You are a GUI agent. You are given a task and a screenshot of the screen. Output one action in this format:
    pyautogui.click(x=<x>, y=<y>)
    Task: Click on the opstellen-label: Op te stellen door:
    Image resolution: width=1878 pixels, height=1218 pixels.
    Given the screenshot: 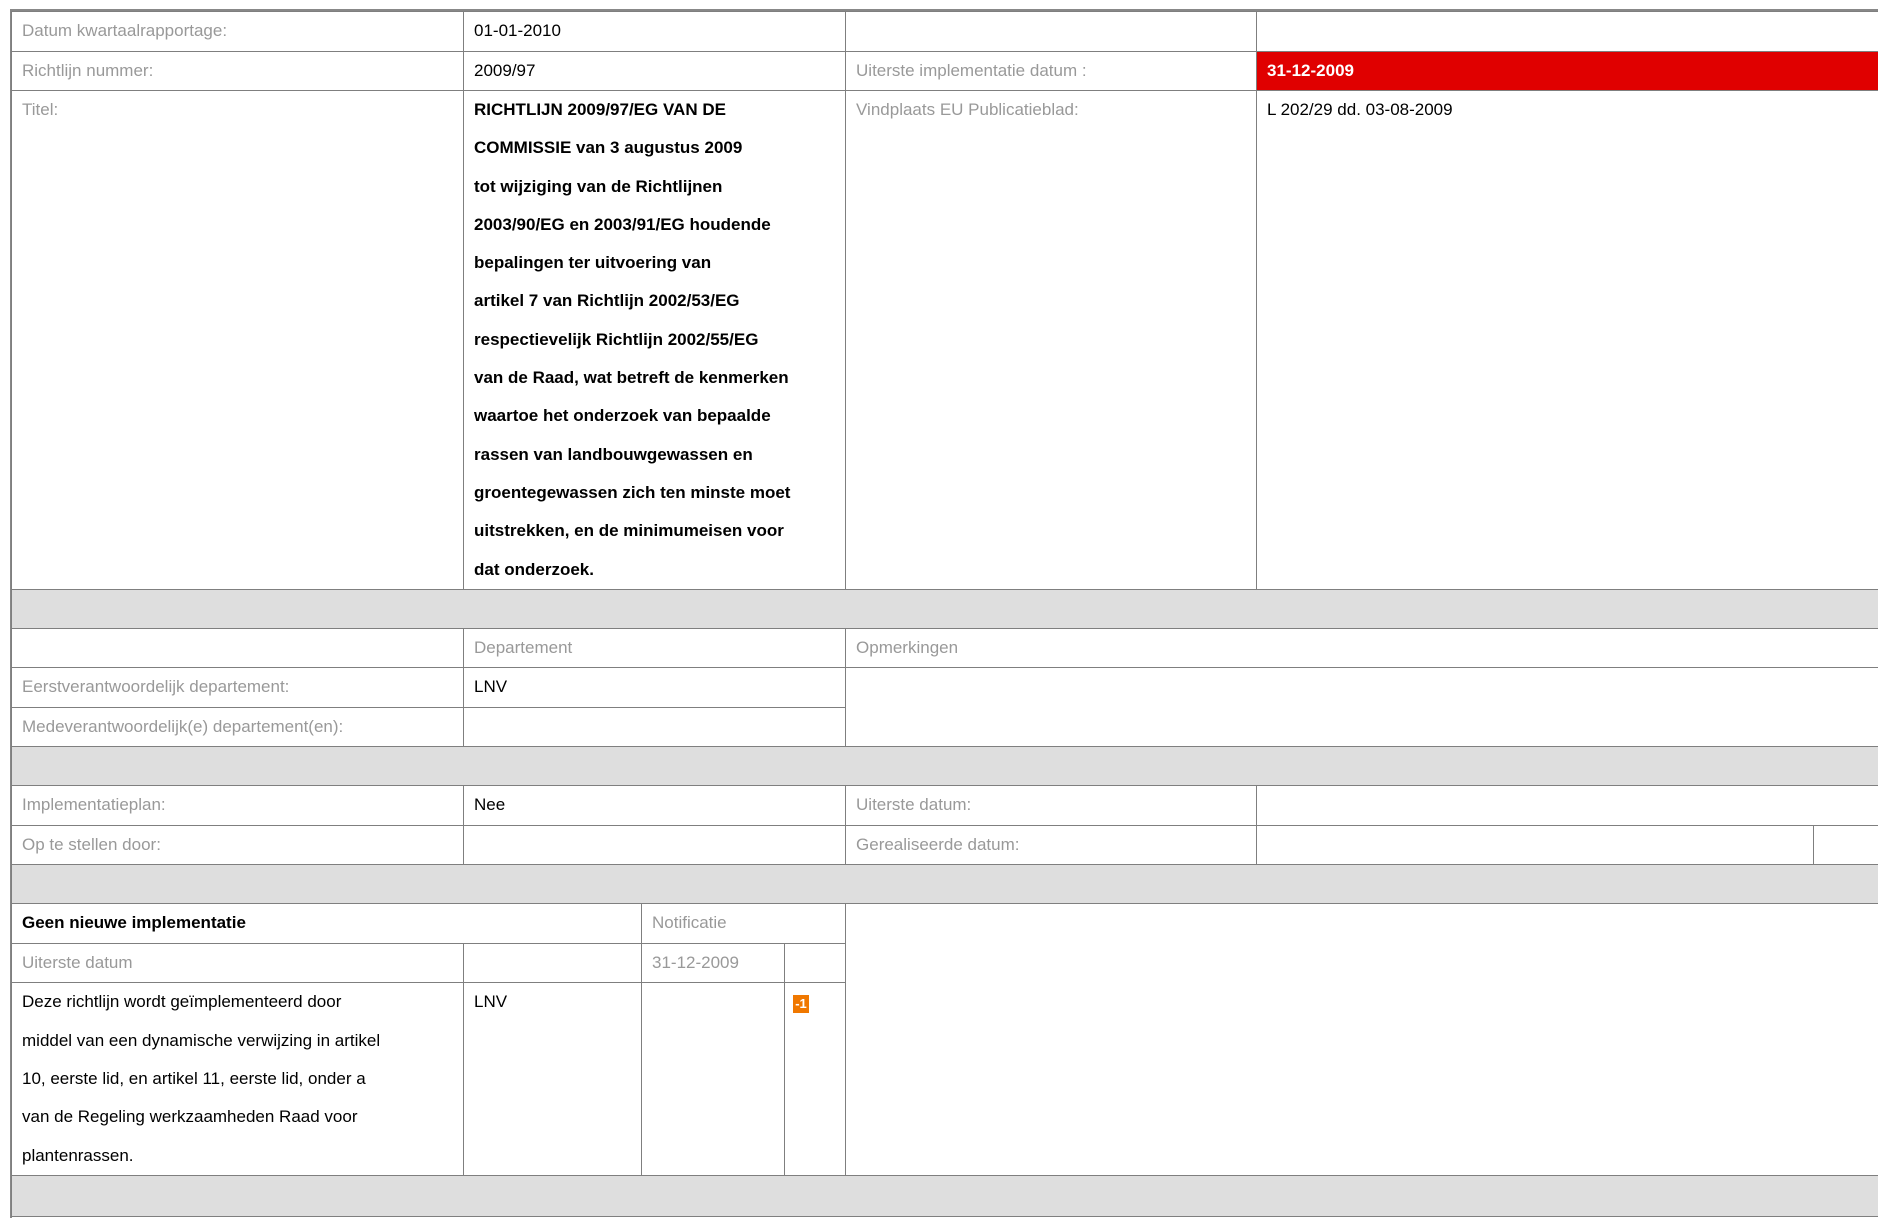 What is the action you would take?
    pyautogui.click(x=237, y=845)
    